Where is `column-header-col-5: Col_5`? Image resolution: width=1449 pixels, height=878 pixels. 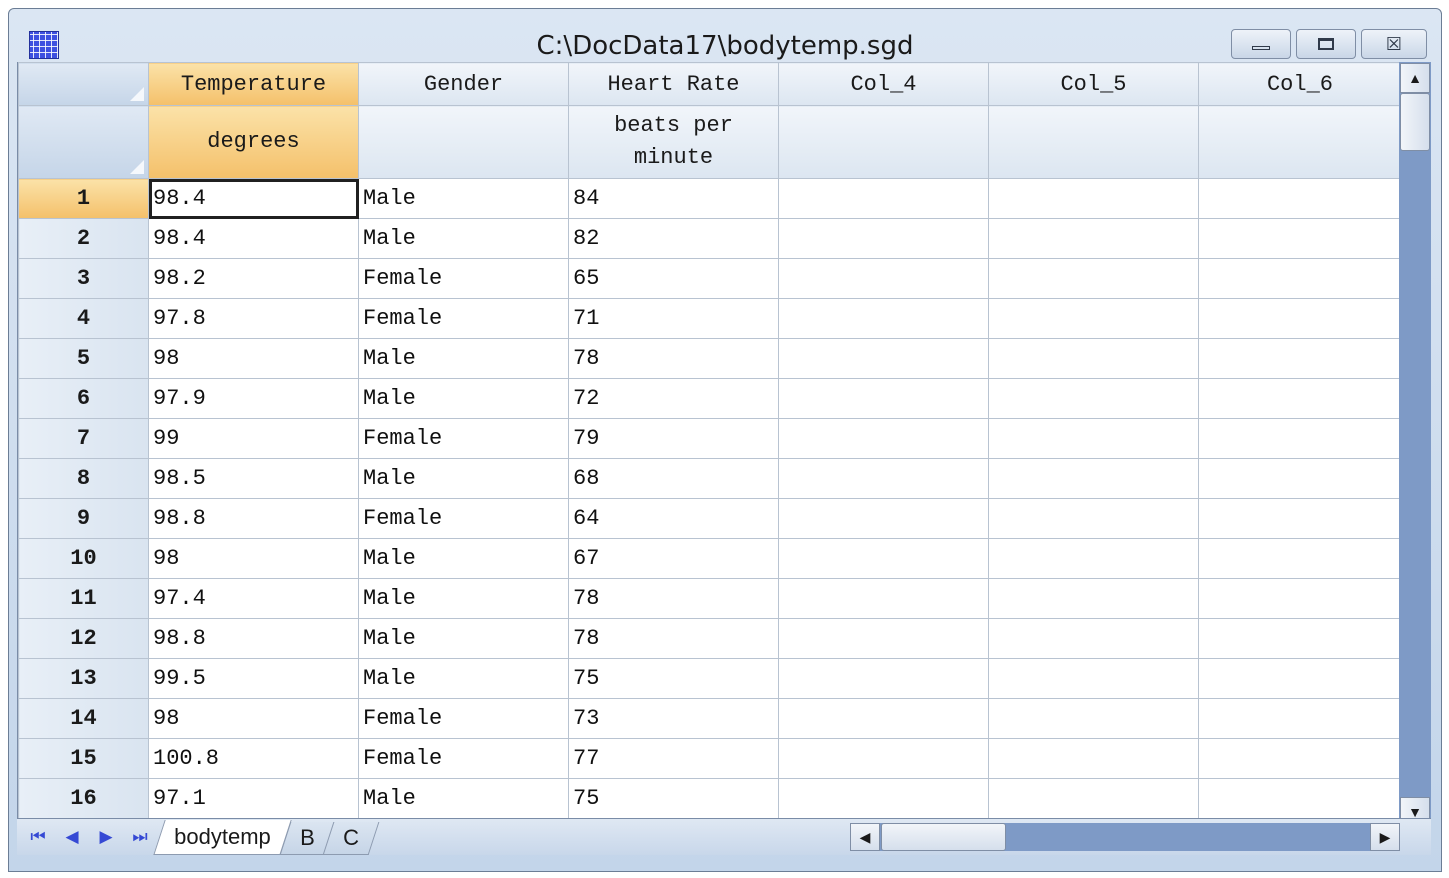
column-header-col-5: Col_5 is located at coordinates (1093, 84).